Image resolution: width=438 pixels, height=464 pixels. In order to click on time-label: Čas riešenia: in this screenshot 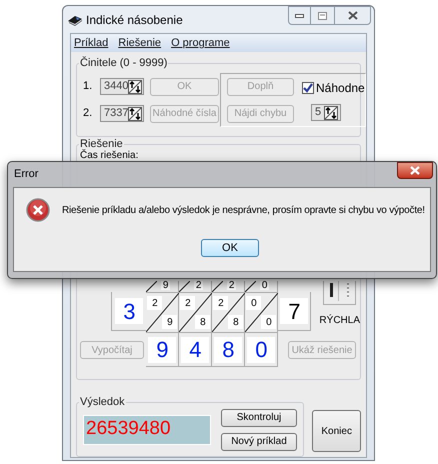, I will do `click(109, 156)`.